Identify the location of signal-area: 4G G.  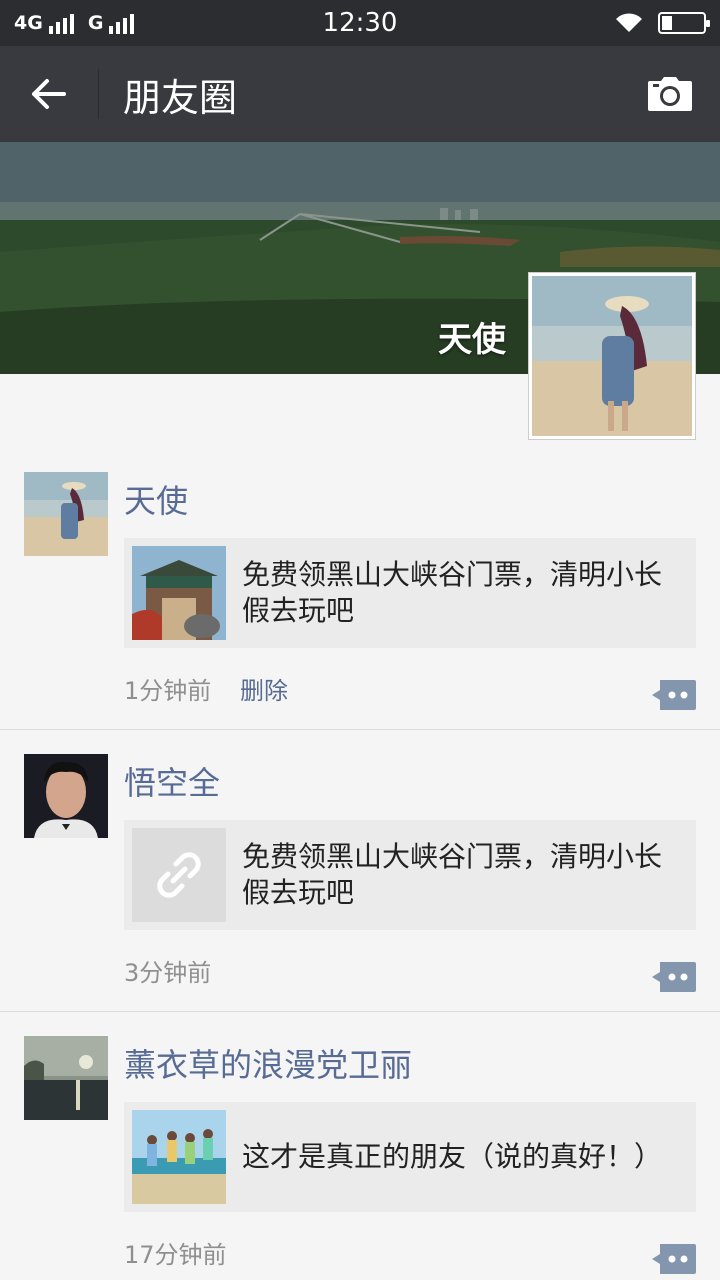
(74, 23).